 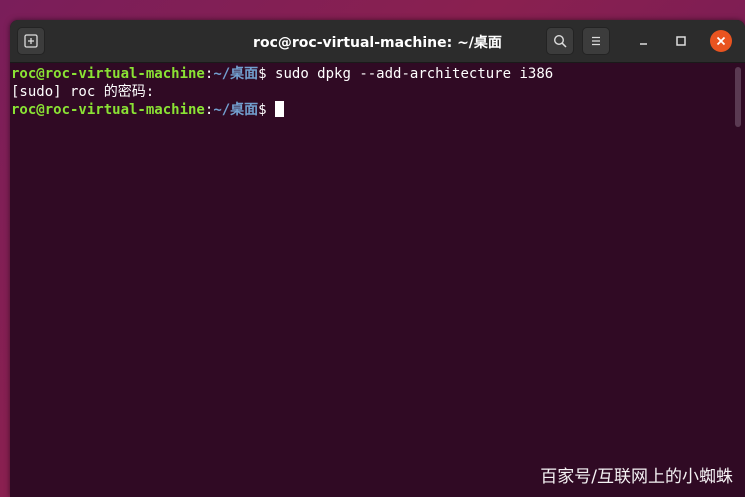 I want to click on maximize-icon, so click(x=681, y=41).